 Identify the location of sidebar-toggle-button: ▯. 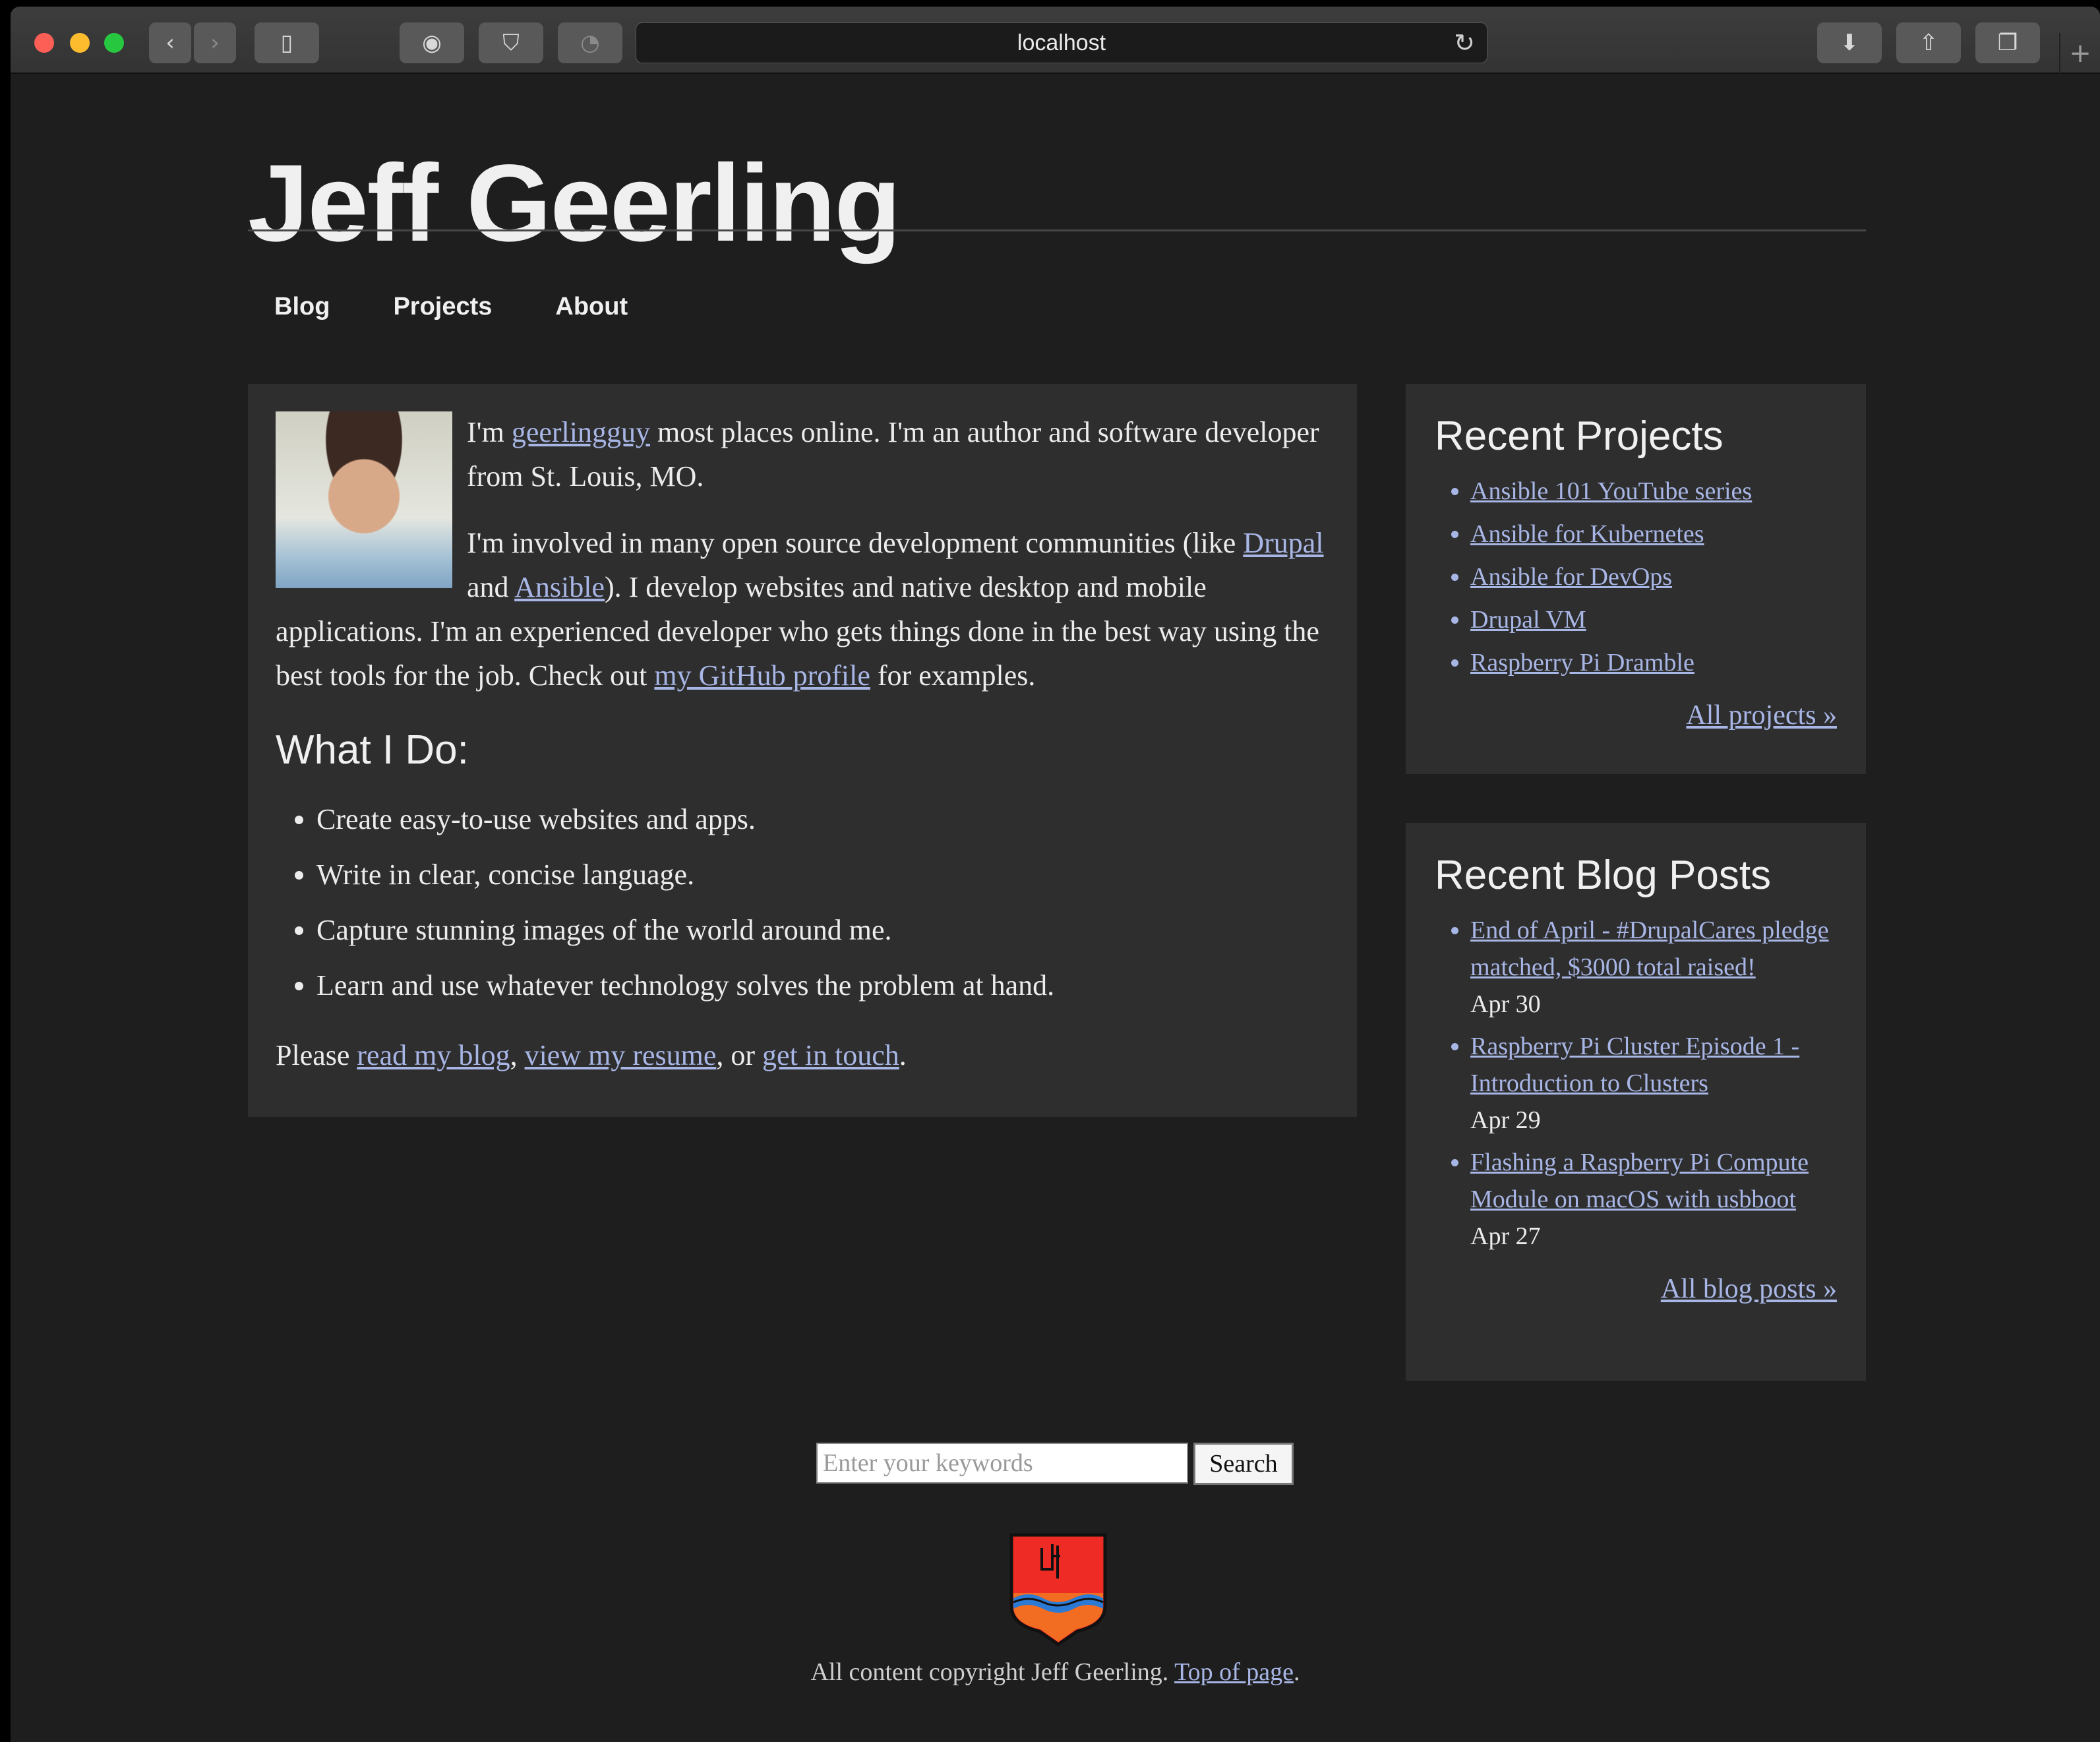
(287, 42).